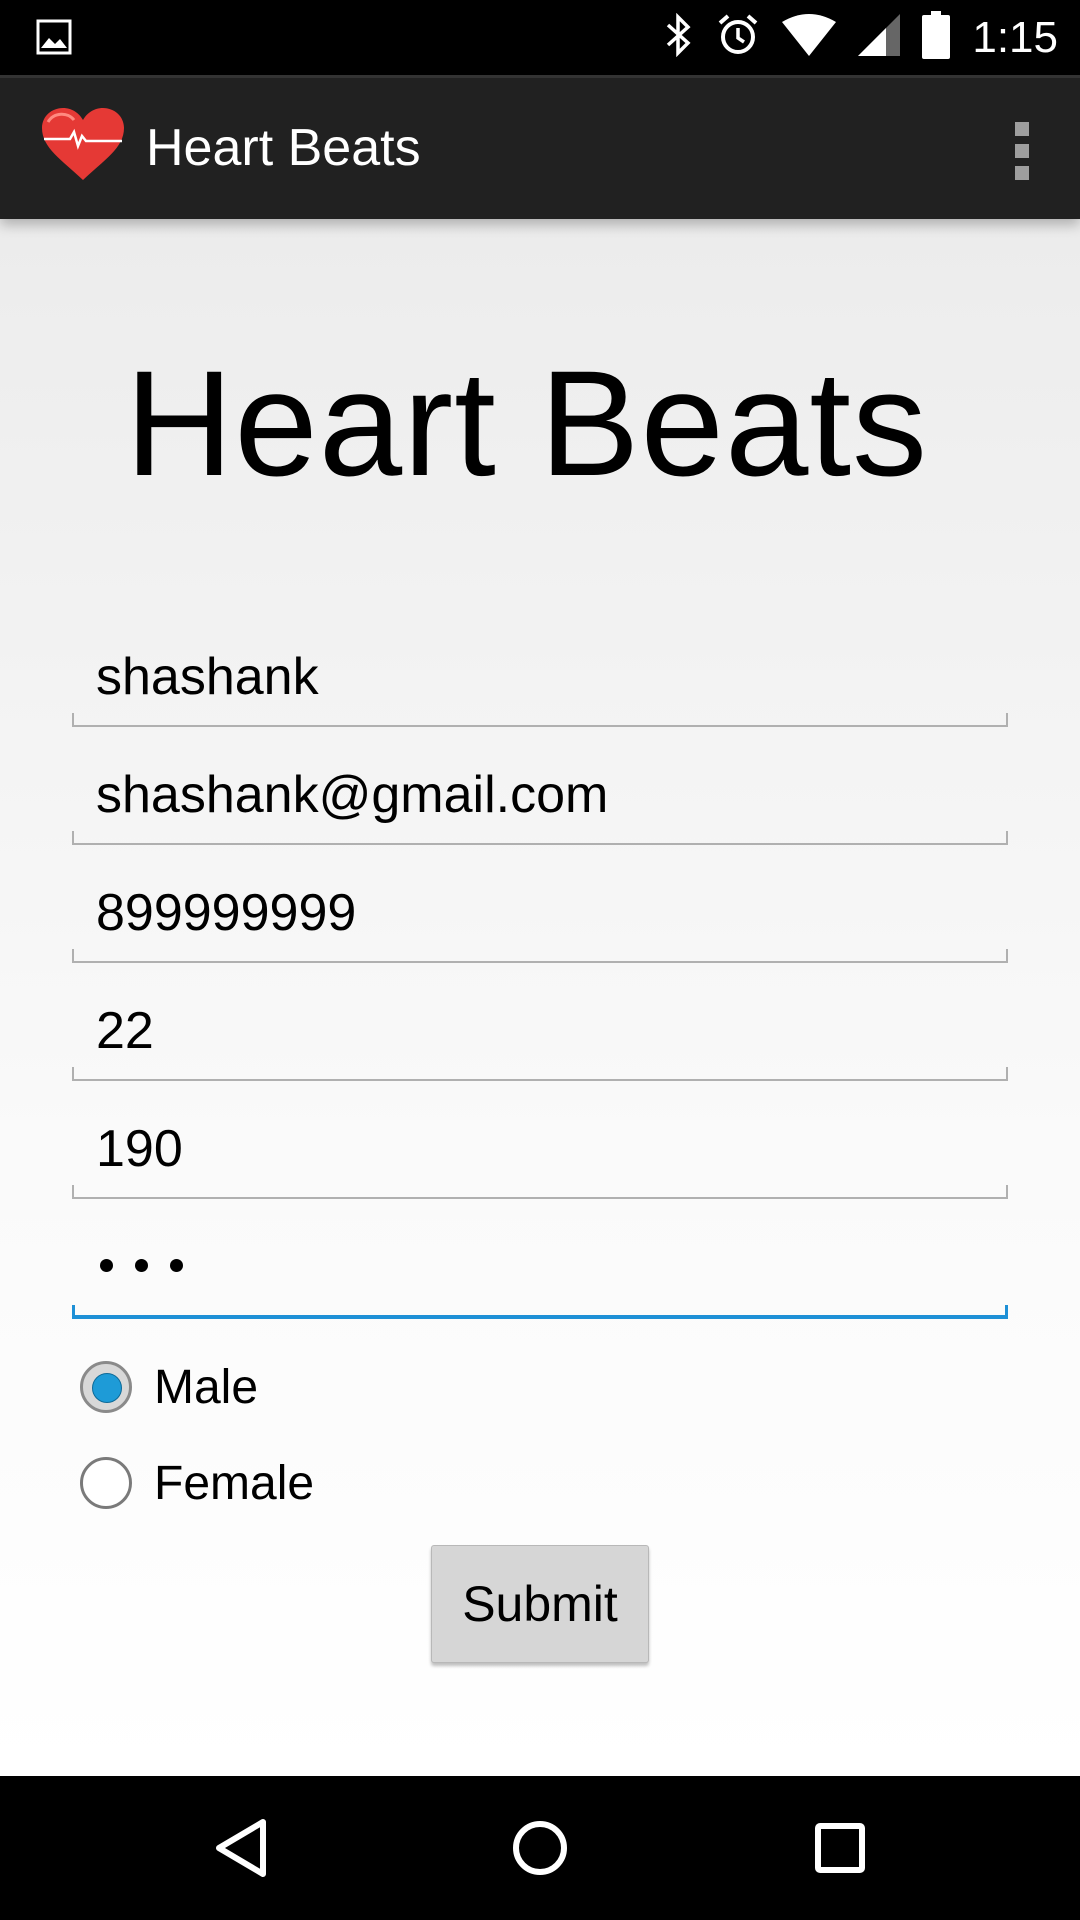 This screenshot has width=1080, height=1920. Describe the element at coordinates (738, 37) in the screenshot. I see `alarm-icon` at that location.